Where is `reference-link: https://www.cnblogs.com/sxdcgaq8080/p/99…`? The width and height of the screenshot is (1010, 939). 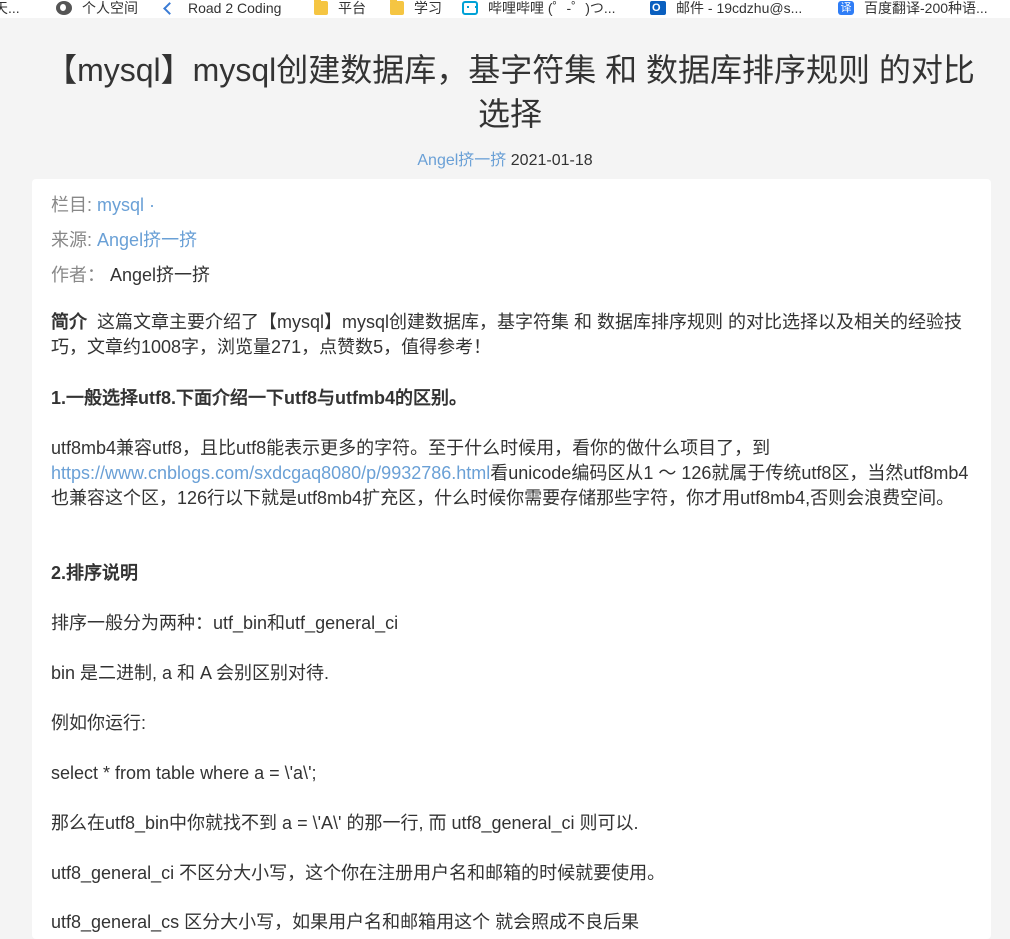
reference-link: https://www.cnblogs.com/sxdcgaq8080/p/99… is located at coordinates (270, 473).